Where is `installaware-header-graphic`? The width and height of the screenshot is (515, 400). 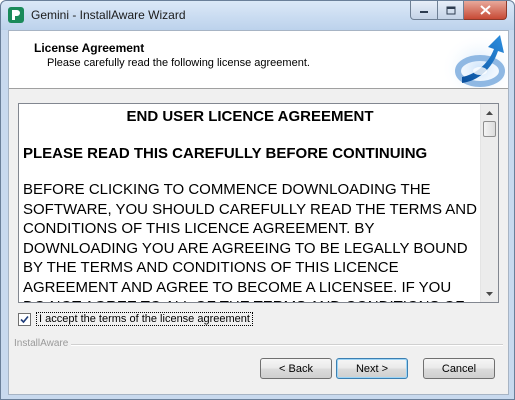 installaware-header-graphic is located at coordinates (476, 59).